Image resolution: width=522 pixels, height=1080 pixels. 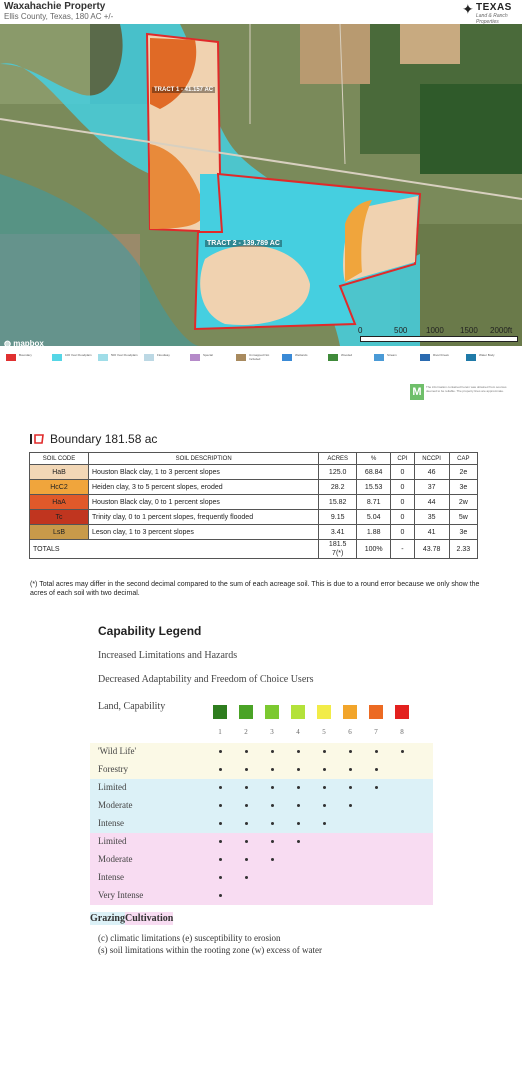 I want to click on soil-code-cell: HcC2, so click(x=59, y=487).